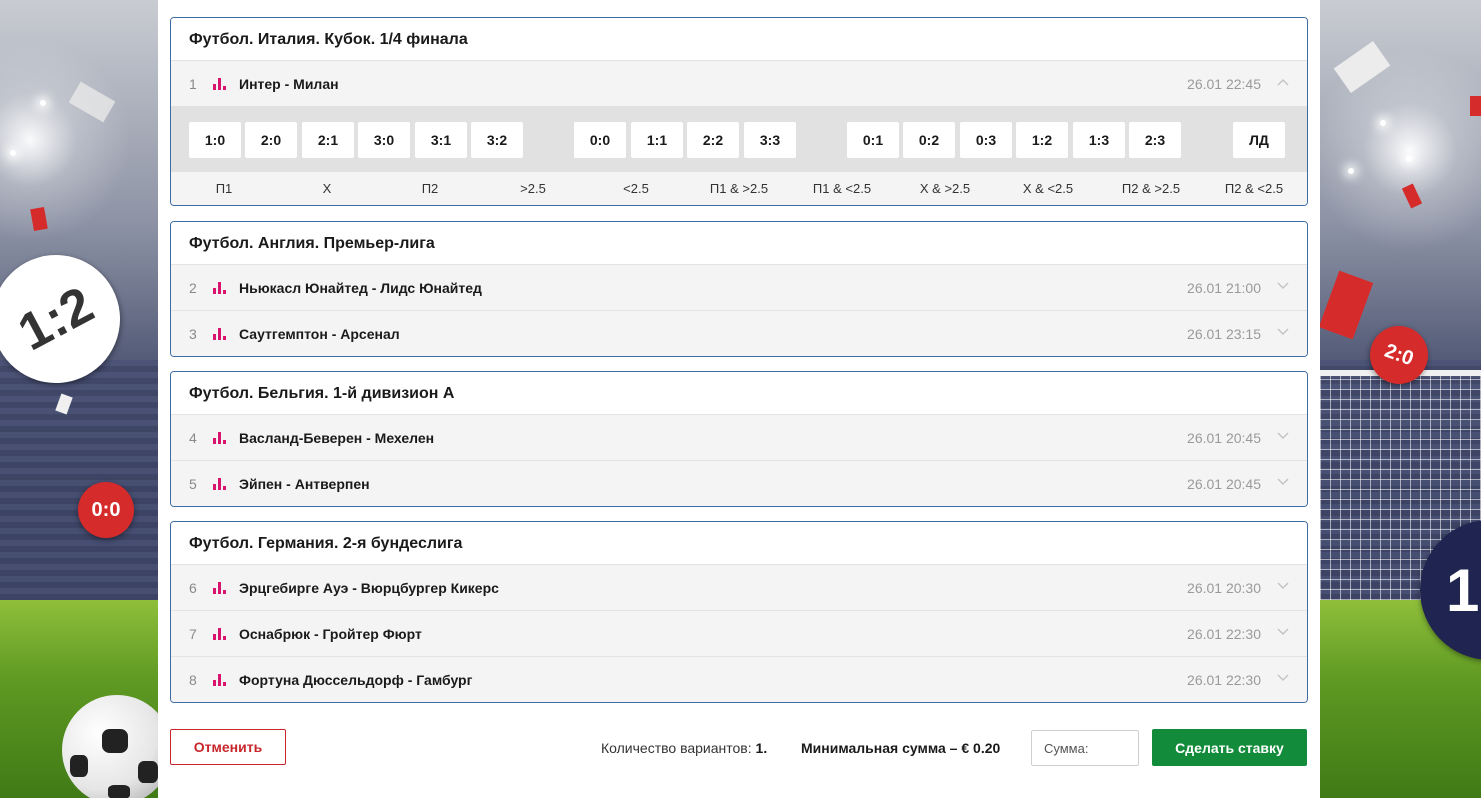 This screenshot has width=1481, height=798. I want to click on match-name: Оснабрюк - Гройтер Фюрт, so click(330, 633).